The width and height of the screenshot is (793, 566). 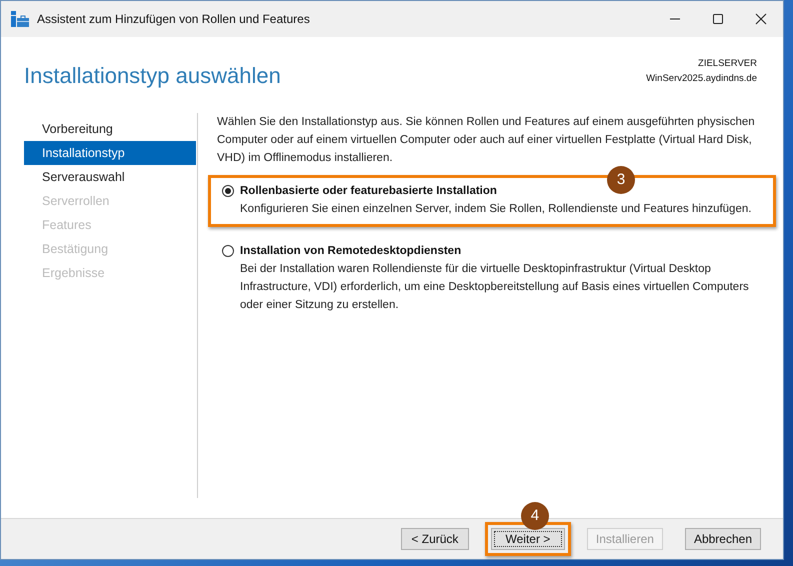 I want to click on step-badge: 3, so click(x=621, y=180).